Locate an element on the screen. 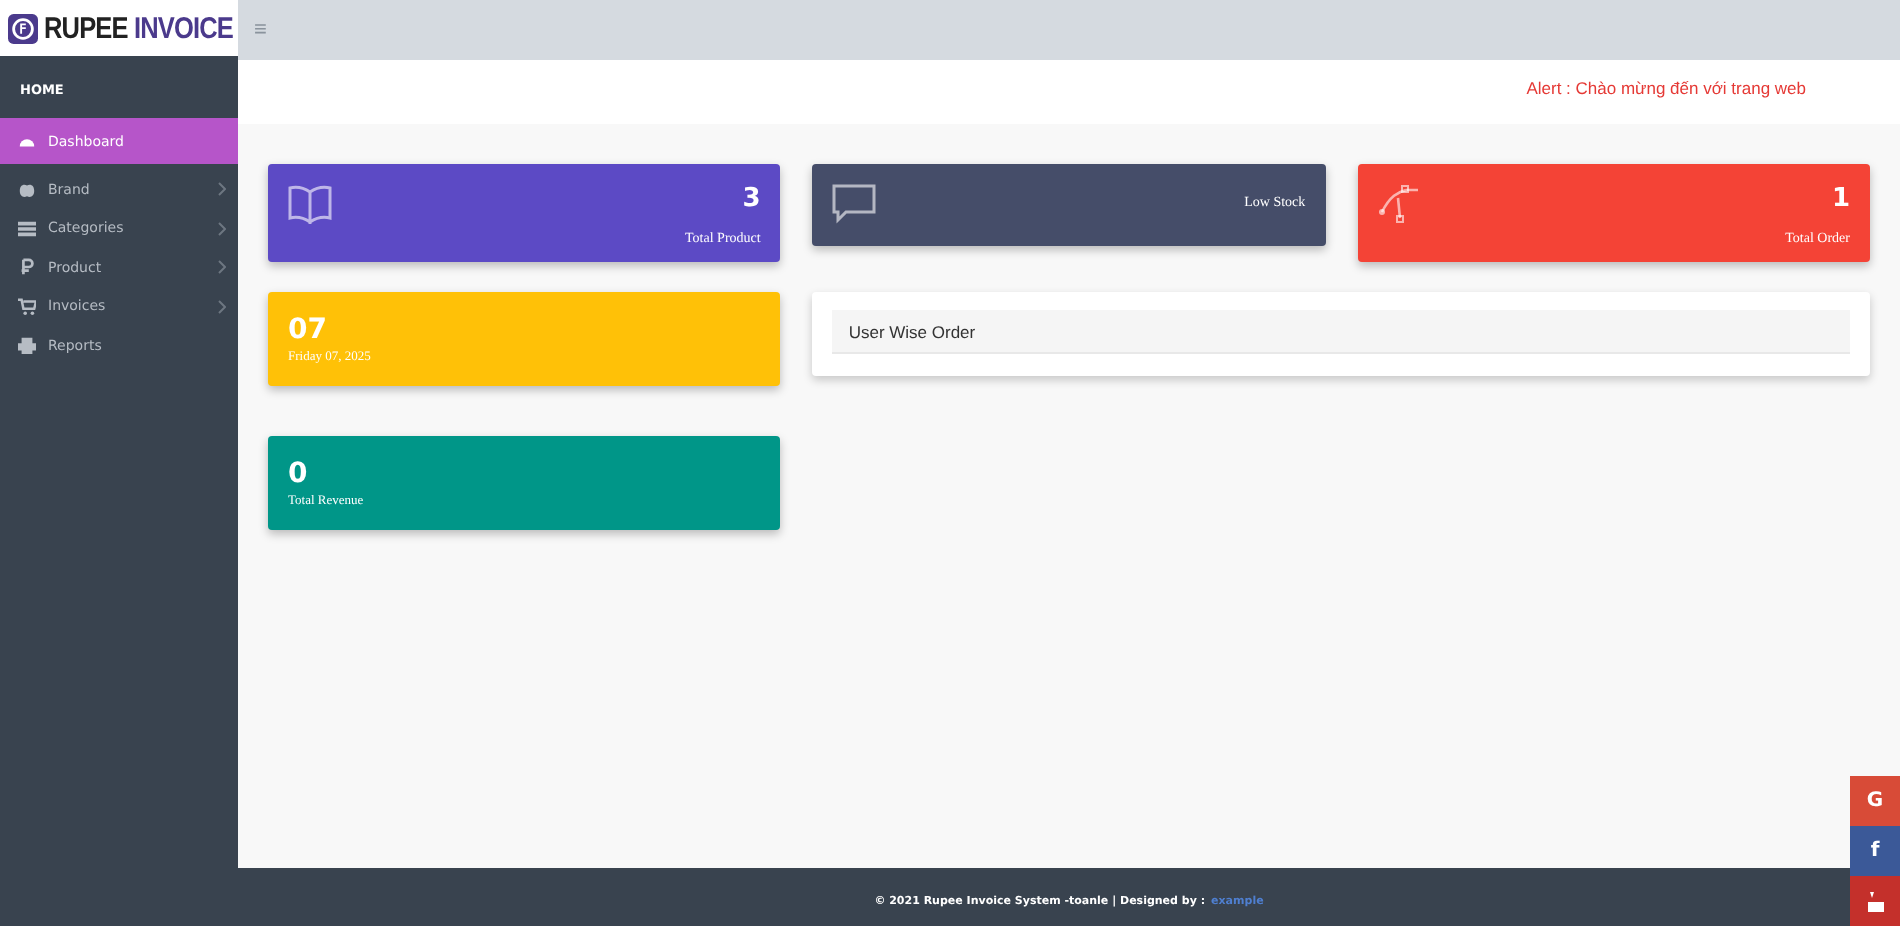  logo: RUPEE INVOICE is located at coordinates (119, 28).